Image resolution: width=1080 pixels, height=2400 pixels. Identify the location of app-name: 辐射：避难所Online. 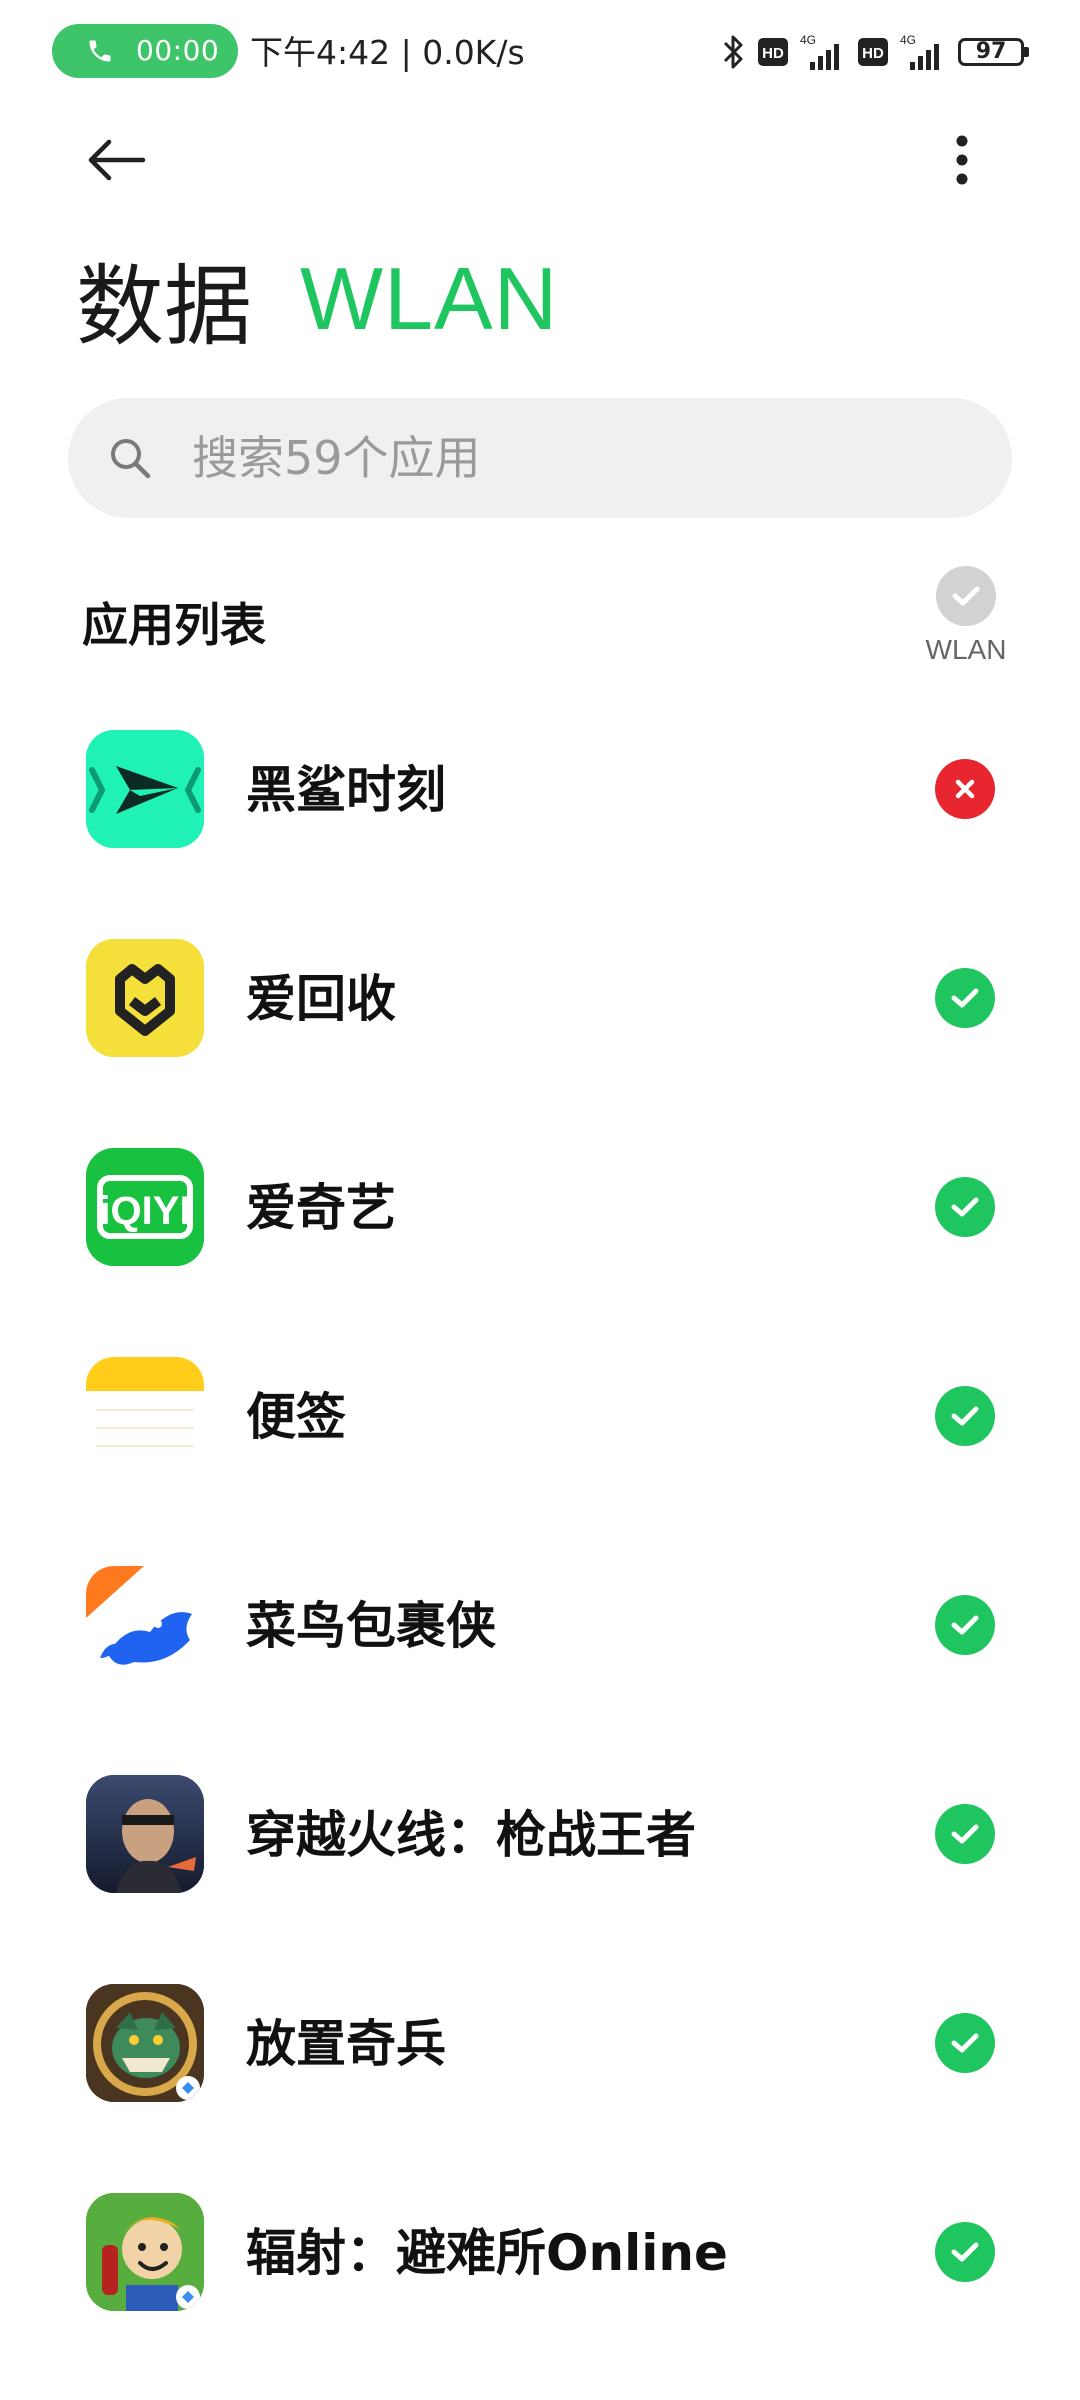
(487, 2253).